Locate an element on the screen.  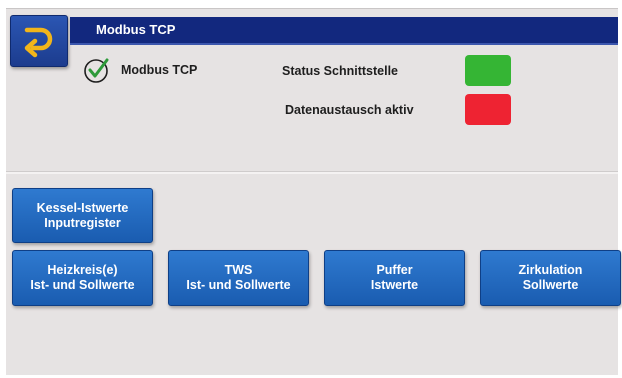
data-exchange-label: Datenaustausch aktiv is located at coordinates (349, 110).